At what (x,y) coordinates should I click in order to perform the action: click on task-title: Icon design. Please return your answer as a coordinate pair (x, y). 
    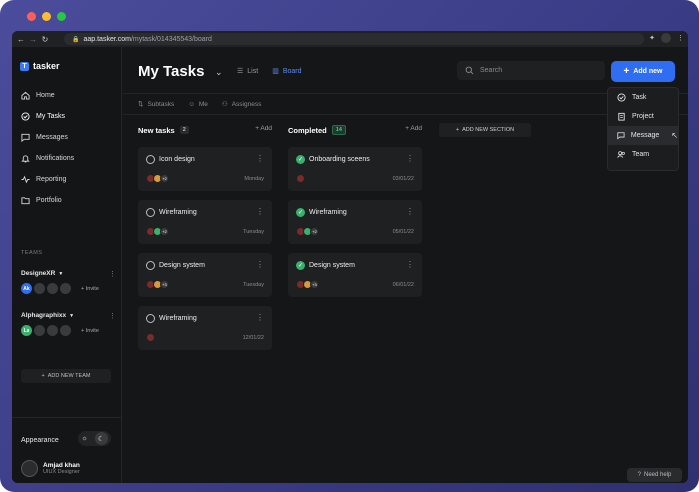
    Looking at the image, I should click on (177, 159).